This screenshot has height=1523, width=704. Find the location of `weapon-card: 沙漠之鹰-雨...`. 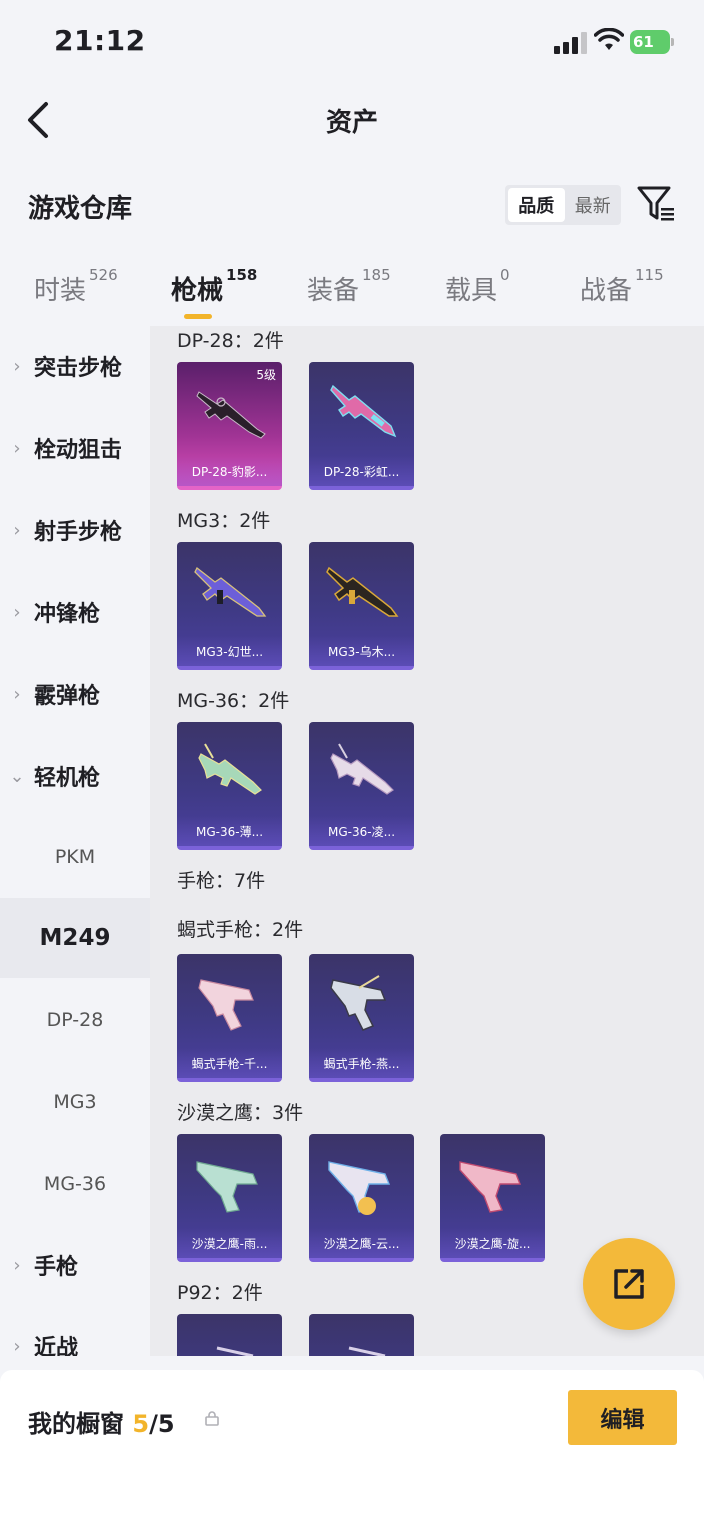

weapon-card: 沙漠之鹰-雨... is located at coordinates (229, 1198).